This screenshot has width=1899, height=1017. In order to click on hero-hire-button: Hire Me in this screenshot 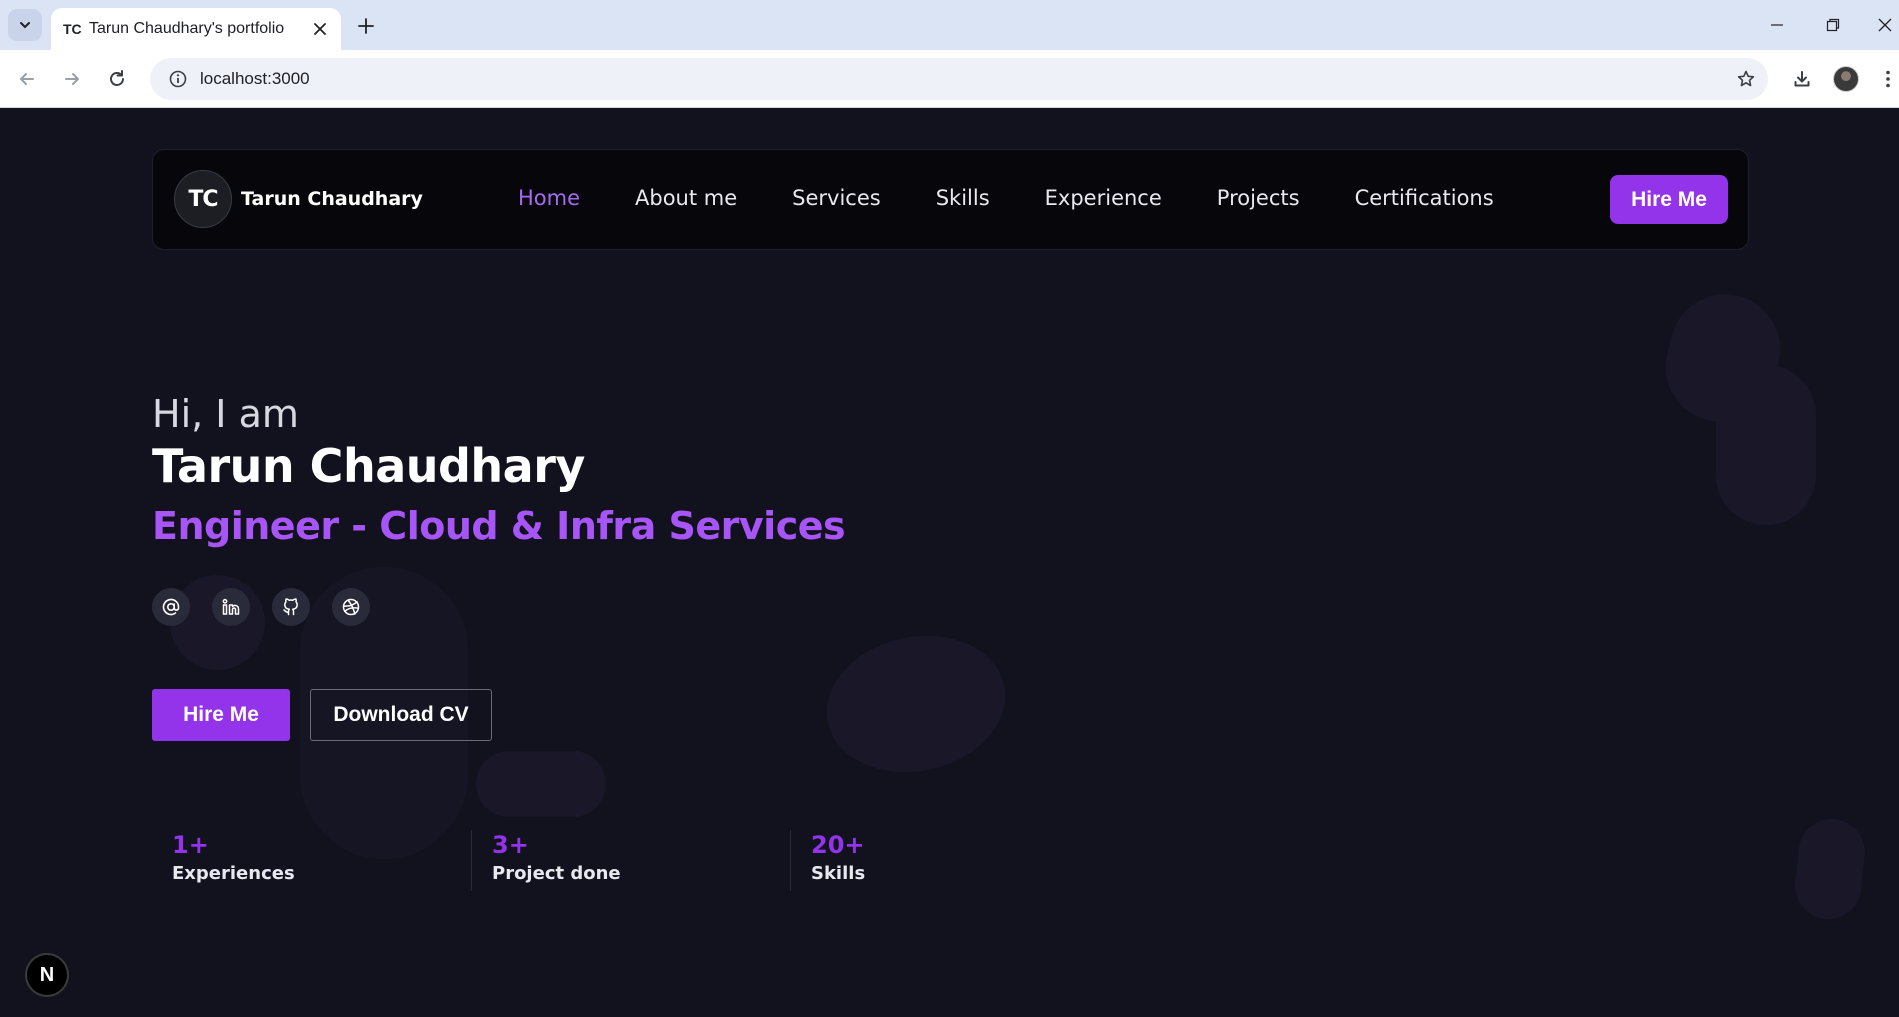, I will do `click(221, 715)`.